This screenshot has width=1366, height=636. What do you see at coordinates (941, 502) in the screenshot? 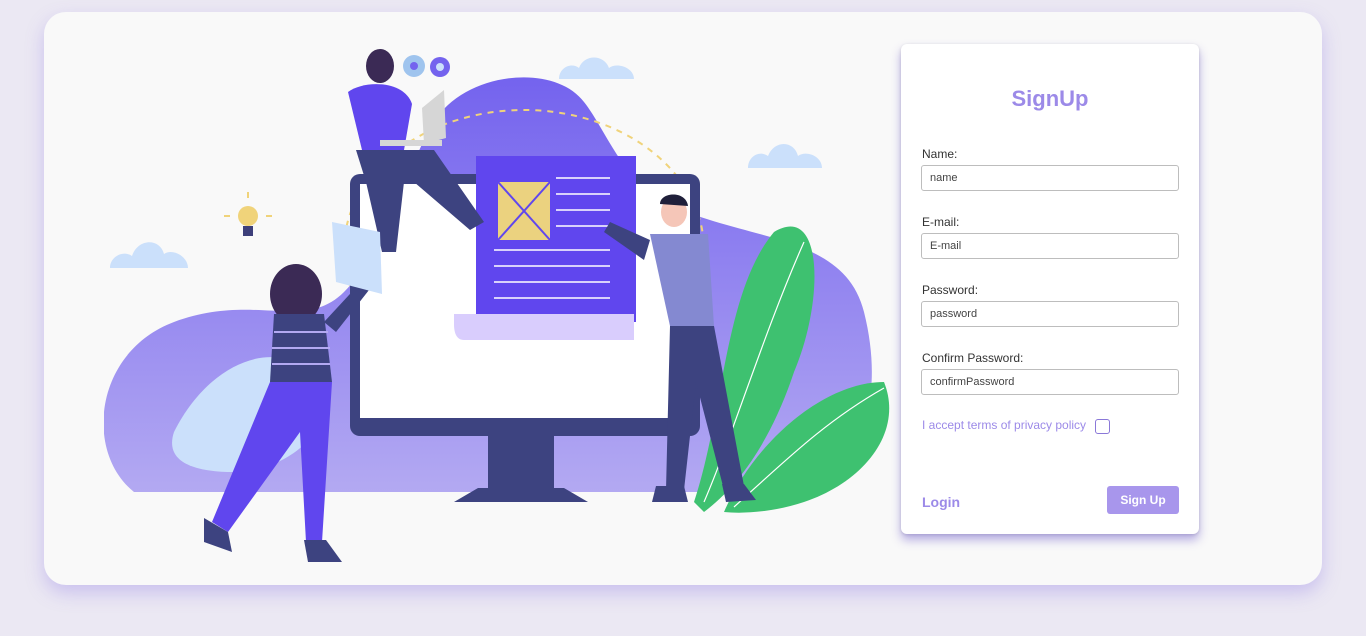
I see `login-link: Login` at bounding box center [941, 502].